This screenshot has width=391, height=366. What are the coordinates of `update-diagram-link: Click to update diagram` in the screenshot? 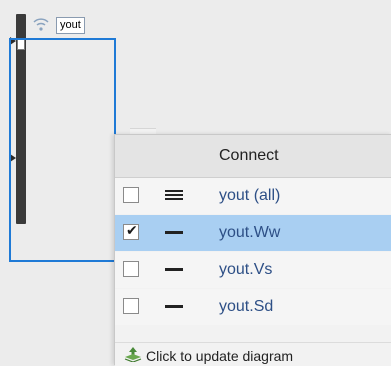 It's located at (253, 354).